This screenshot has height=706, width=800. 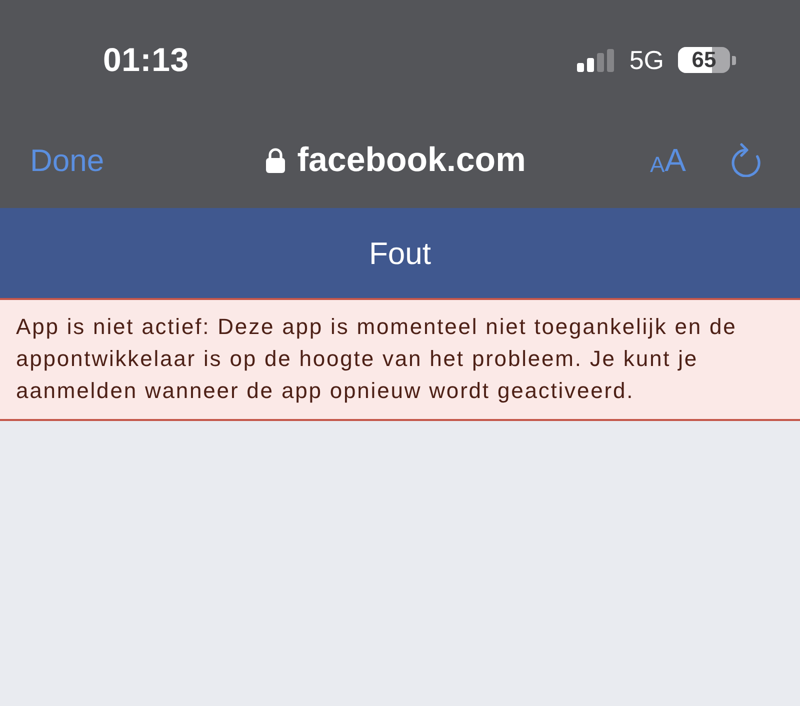 I want to click on done-button: Done, so click(x=67, y=160).